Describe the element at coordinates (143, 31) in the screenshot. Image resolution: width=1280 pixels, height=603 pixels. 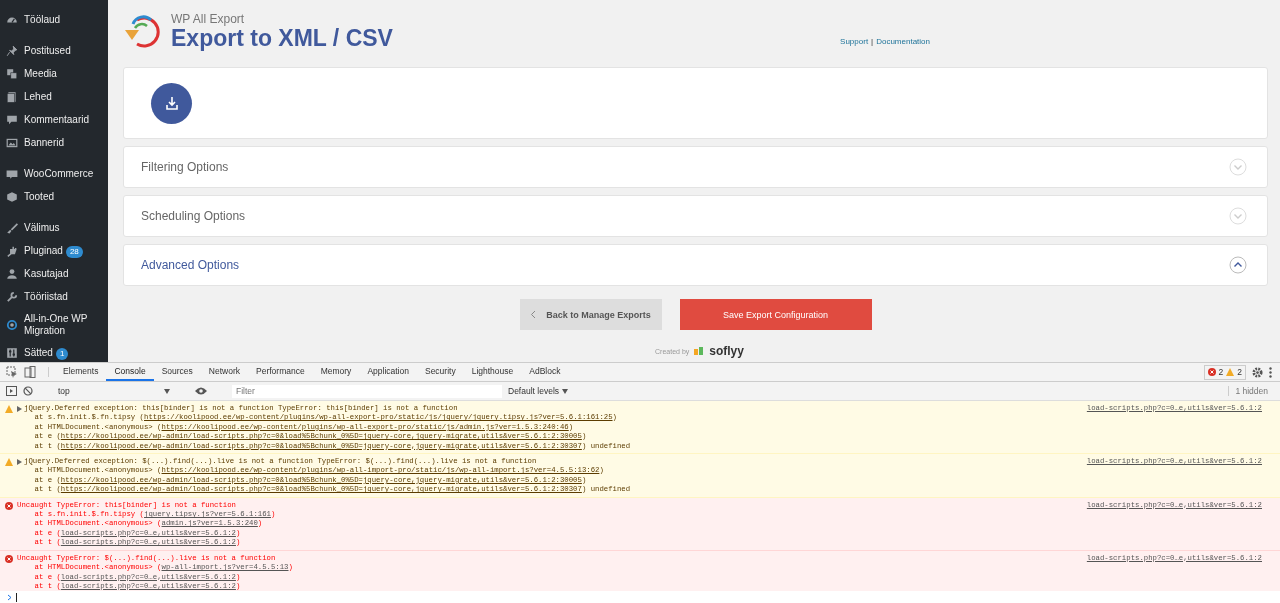
I see `circular-arrows-logo` at that location.